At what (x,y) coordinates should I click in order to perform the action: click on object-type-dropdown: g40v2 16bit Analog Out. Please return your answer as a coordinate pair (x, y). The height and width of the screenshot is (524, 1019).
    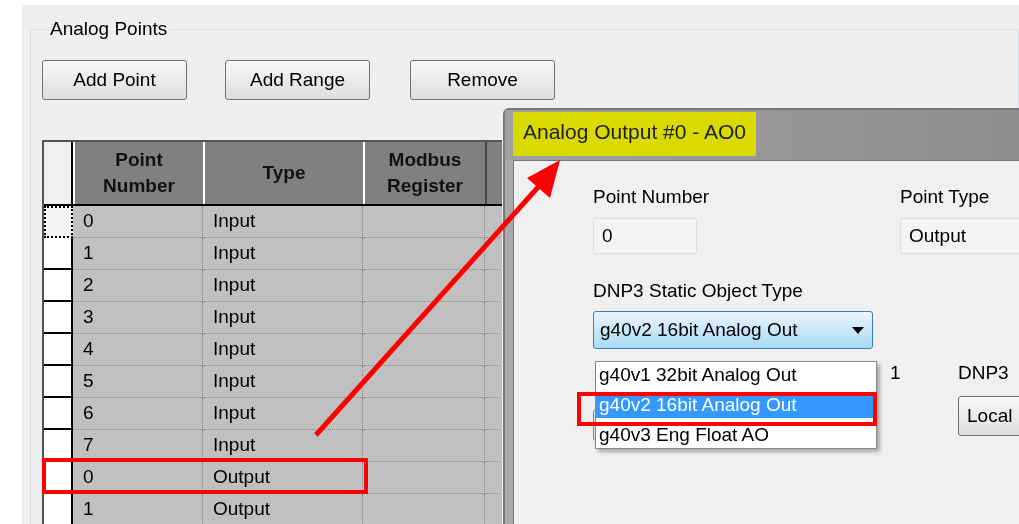
    Looking at the image, I should click on (733, 330).